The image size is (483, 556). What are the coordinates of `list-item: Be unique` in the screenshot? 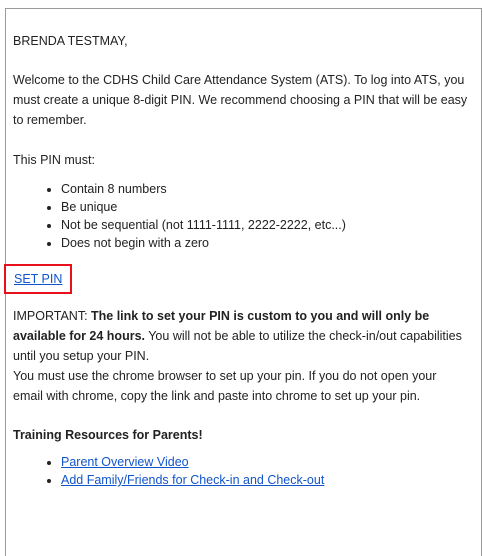 It's located at (264, 207).